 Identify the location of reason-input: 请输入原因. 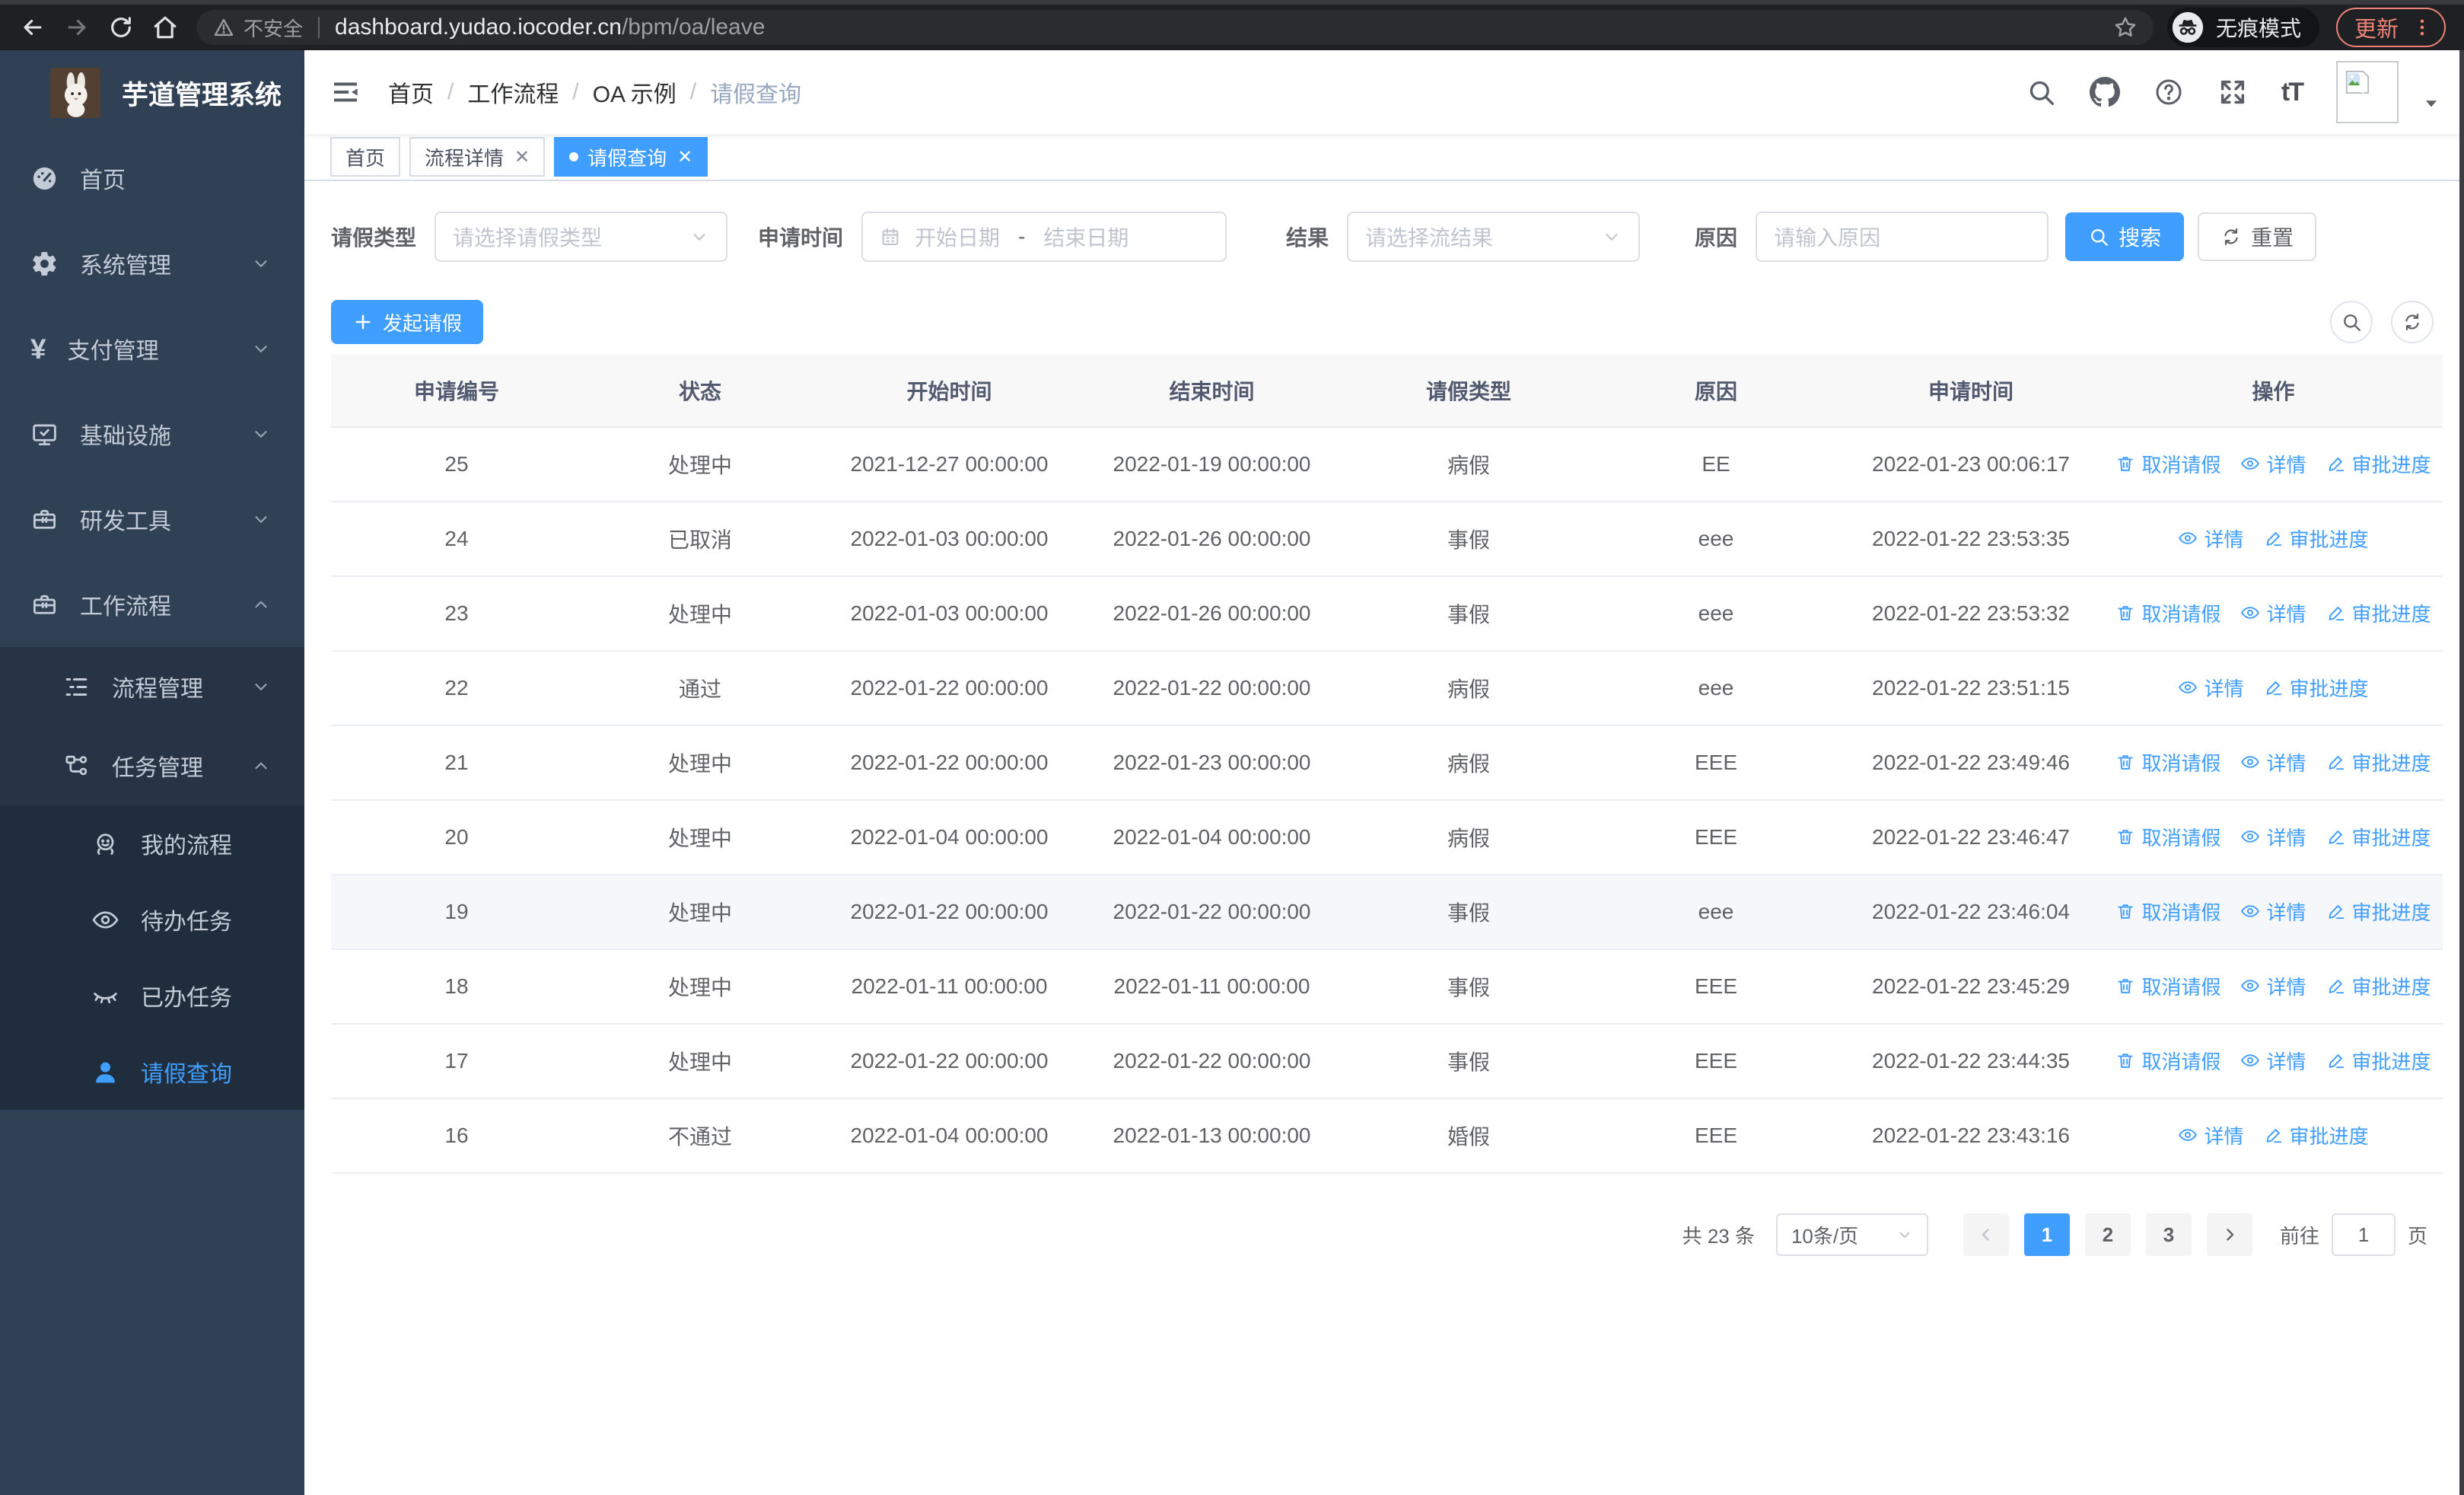
(1902, 237).